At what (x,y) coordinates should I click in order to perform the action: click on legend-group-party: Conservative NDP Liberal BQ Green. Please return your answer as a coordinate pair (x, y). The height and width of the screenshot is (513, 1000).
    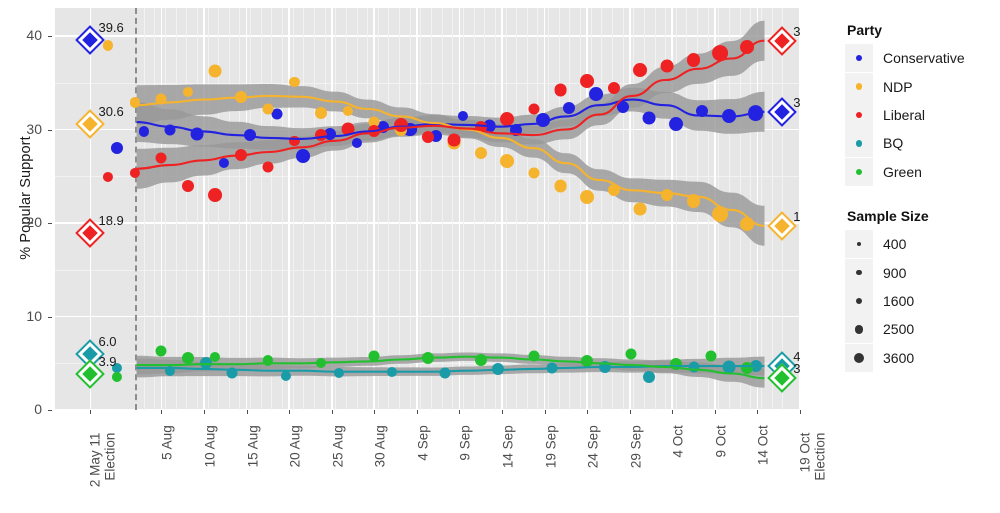
    Looking at the image, I should click on (922, 115).